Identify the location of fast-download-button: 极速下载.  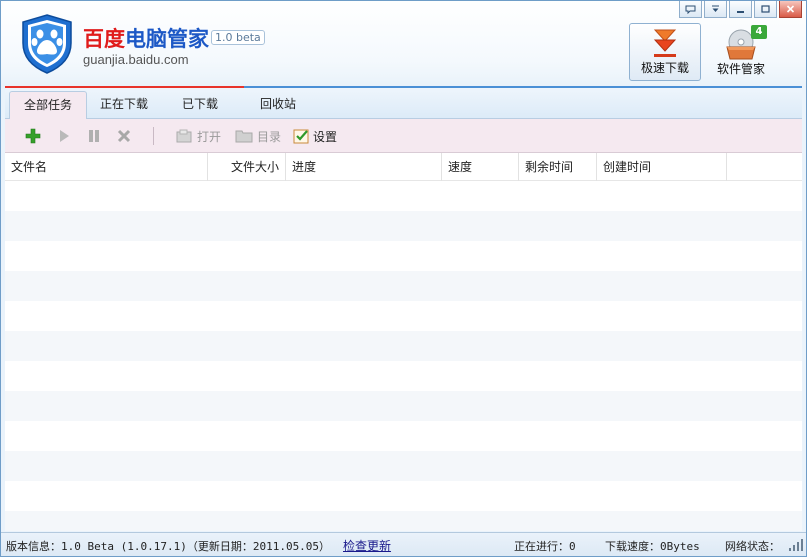
(665, 52).